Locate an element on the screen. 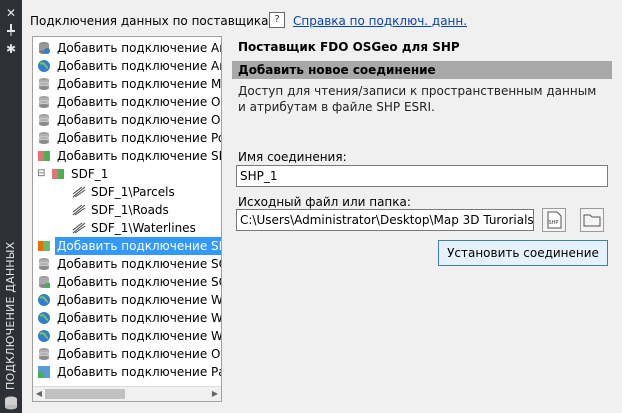 The image size is (622, 413). tree-item: Добавить подключение WMT is located at coordinates (127, 336).